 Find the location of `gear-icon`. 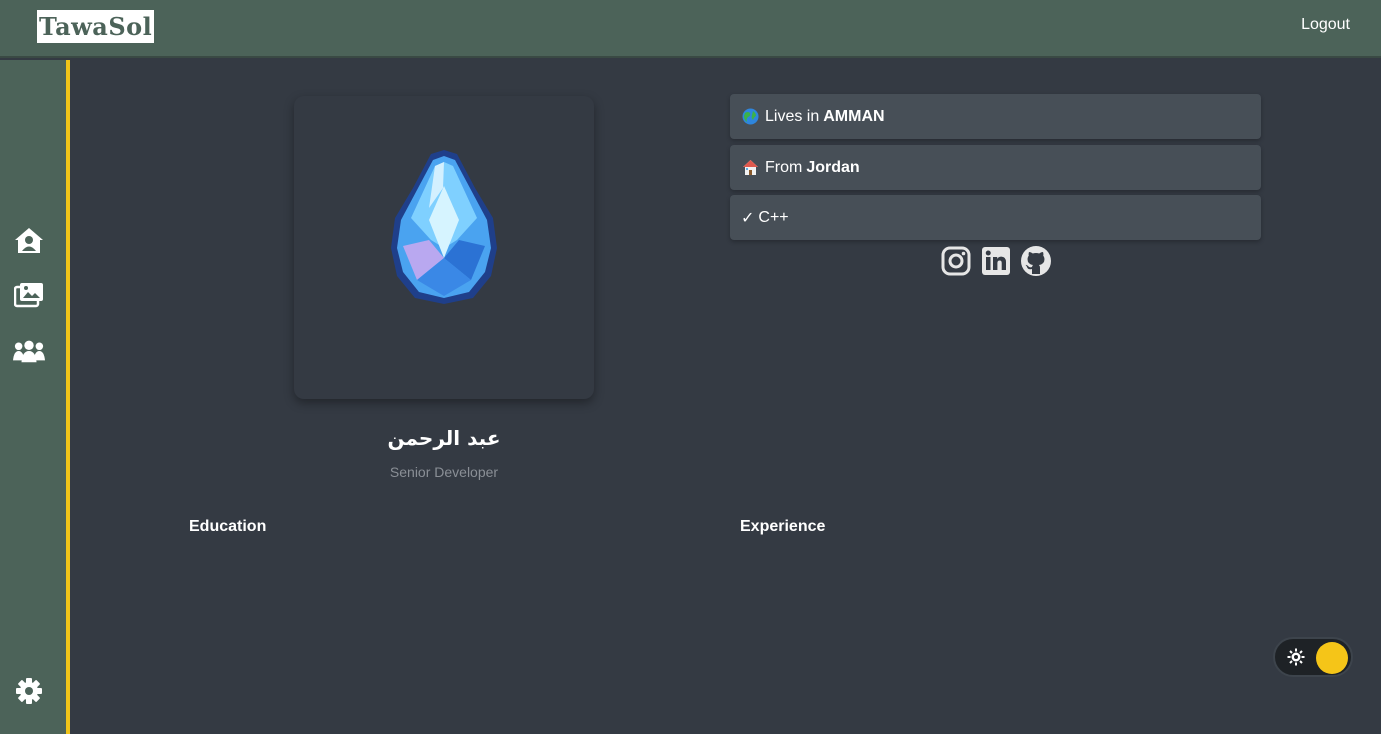

gear-icon is located at coordinates (29, 691).